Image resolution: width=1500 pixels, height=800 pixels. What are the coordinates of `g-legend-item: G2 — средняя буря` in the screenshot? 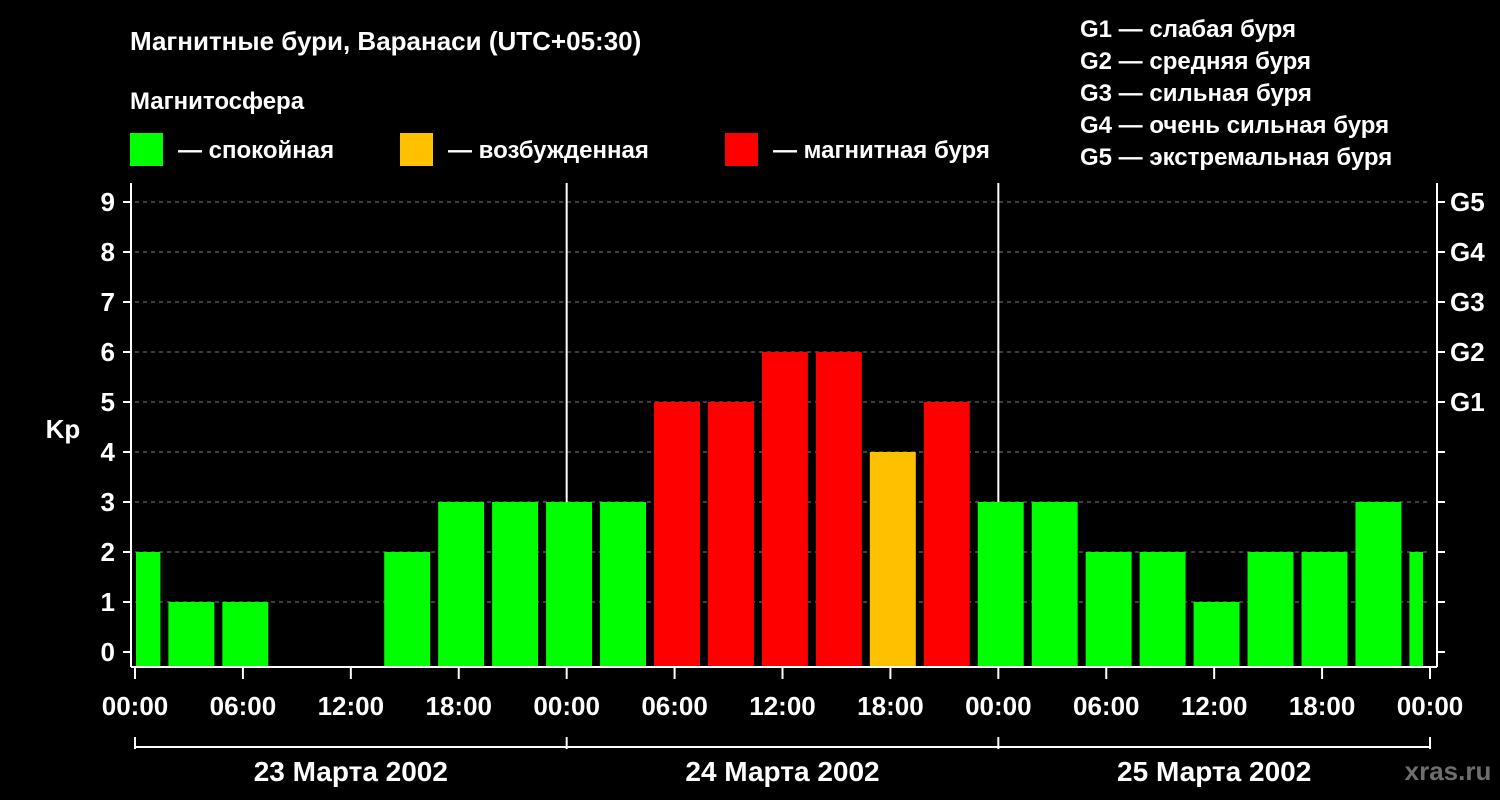 It's located at (1195, 61).